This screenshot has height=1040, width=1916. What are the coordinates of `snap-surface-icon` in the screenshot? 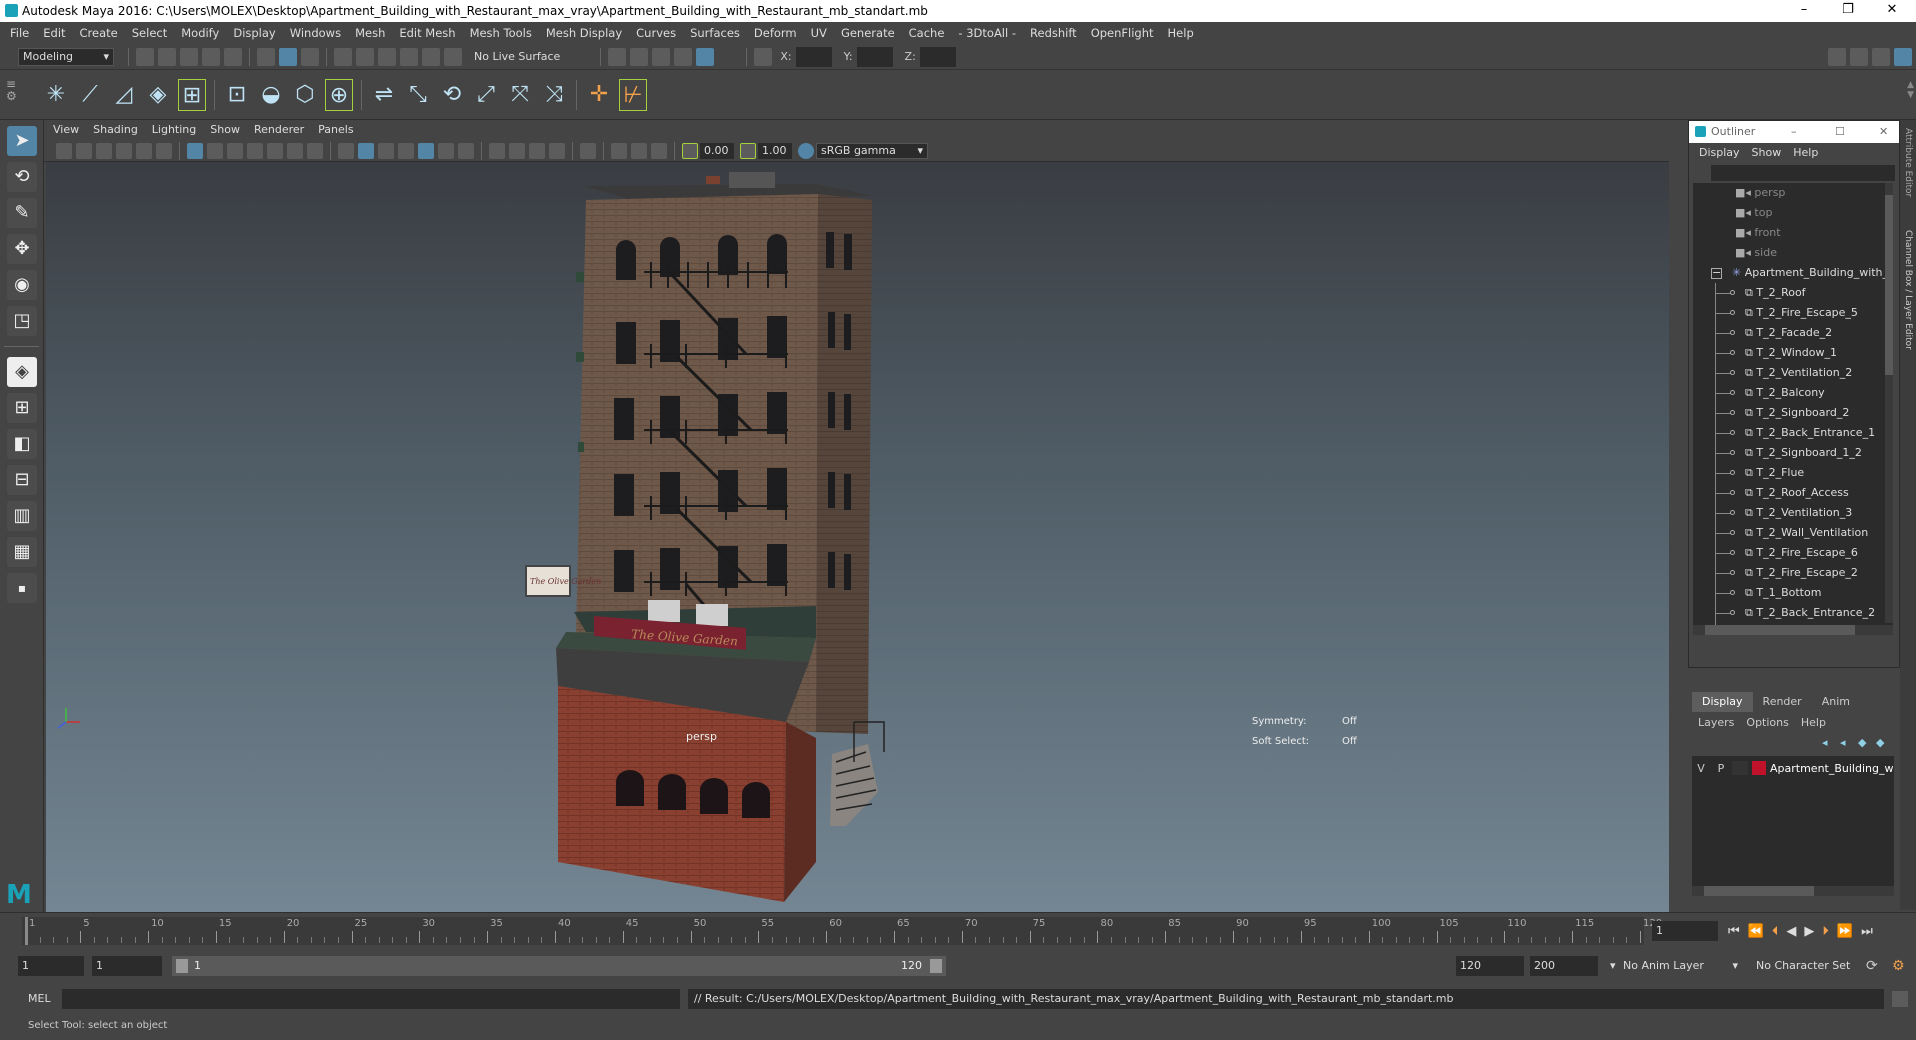 It's located at (431, 56).